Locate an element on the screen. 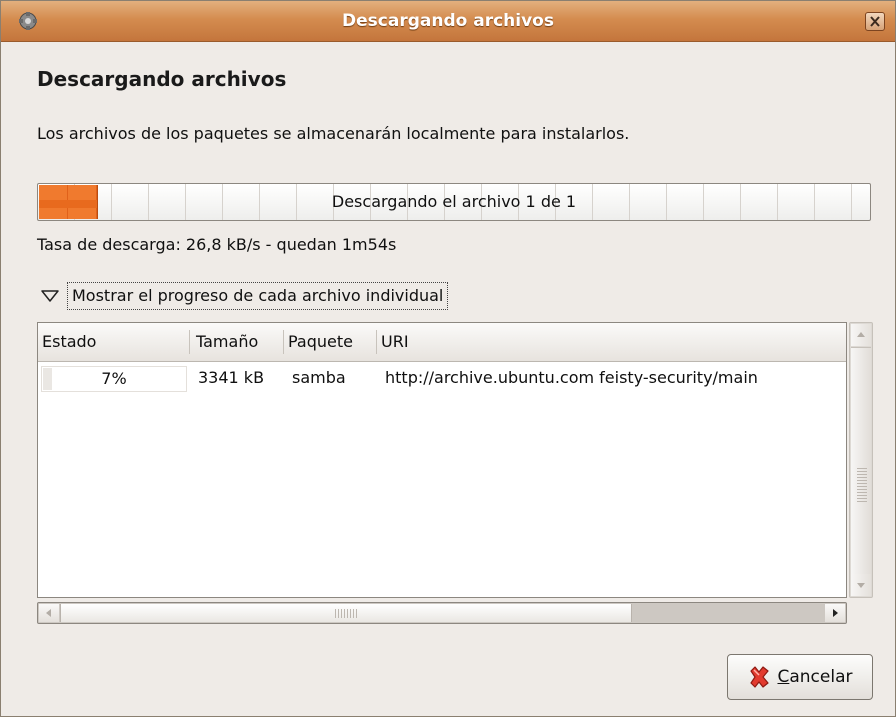 The image size is (896, 717). left-arrow-icon is located at coordinates (48, 613).